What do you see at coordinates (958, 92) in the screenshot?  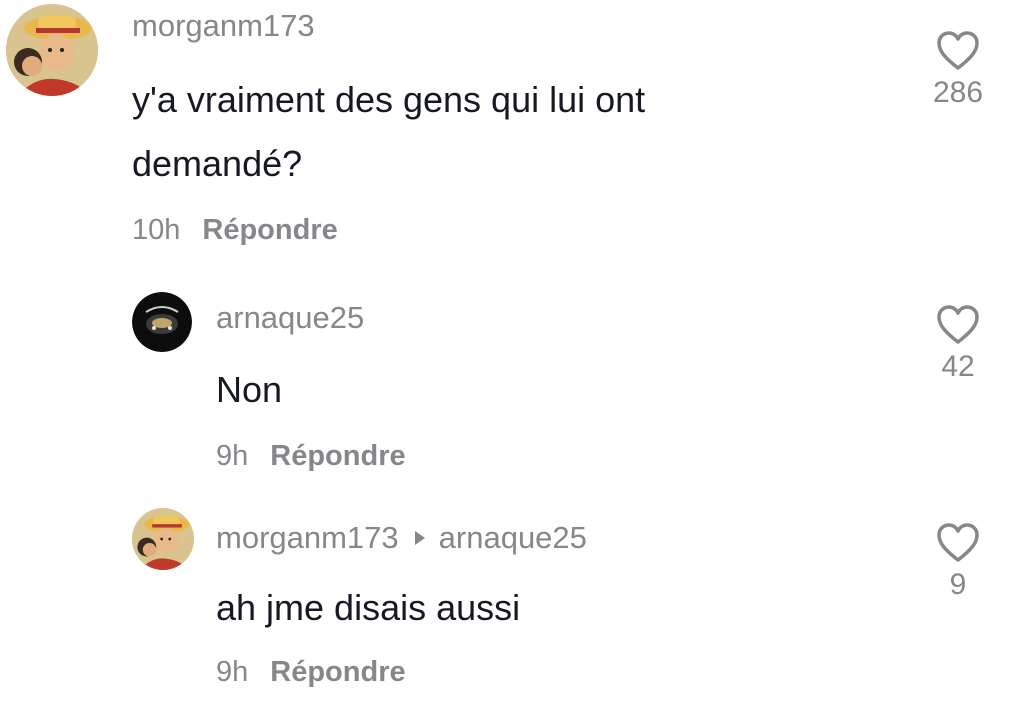 I see `like-count: 286` at bounding box center [958, 92].